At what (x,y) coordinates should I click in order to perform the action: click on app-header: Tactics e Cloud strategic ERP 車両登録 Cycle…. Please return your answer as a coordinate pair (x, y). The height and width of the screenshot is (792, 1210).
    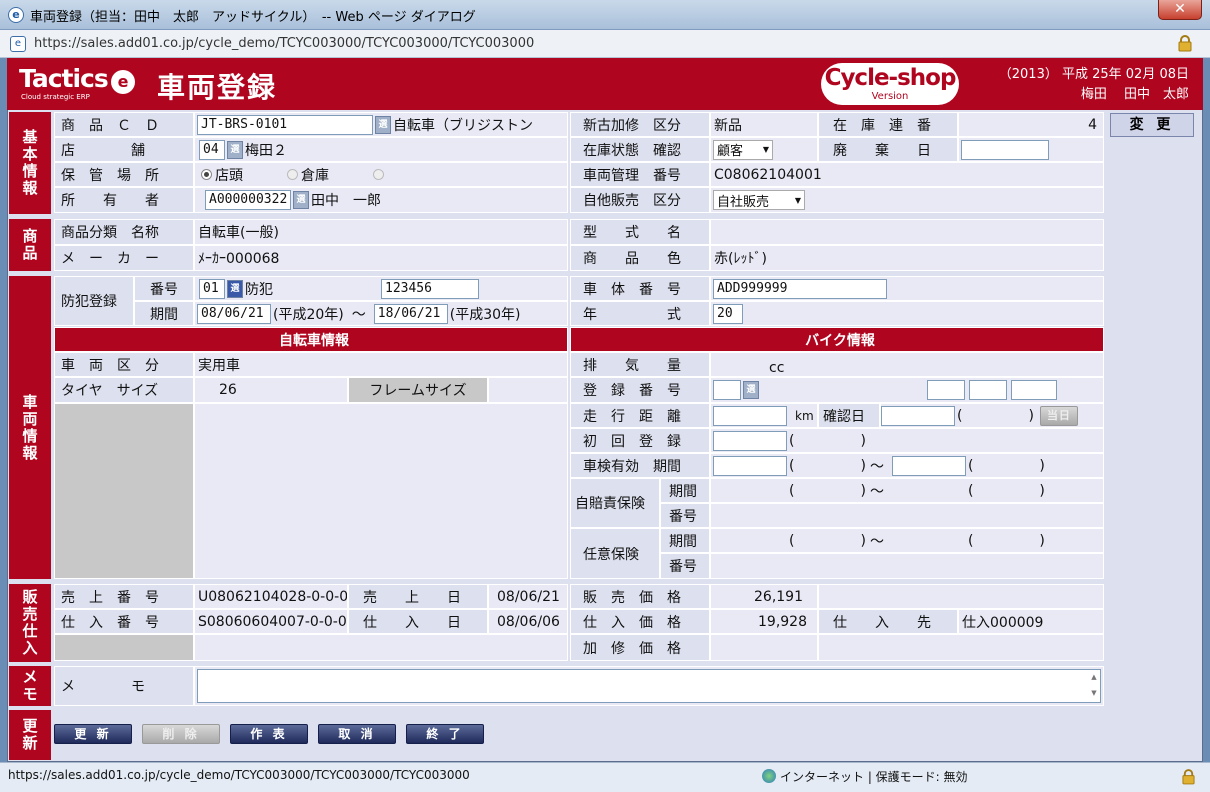
    Looking at the image, I should click on (605, 84).